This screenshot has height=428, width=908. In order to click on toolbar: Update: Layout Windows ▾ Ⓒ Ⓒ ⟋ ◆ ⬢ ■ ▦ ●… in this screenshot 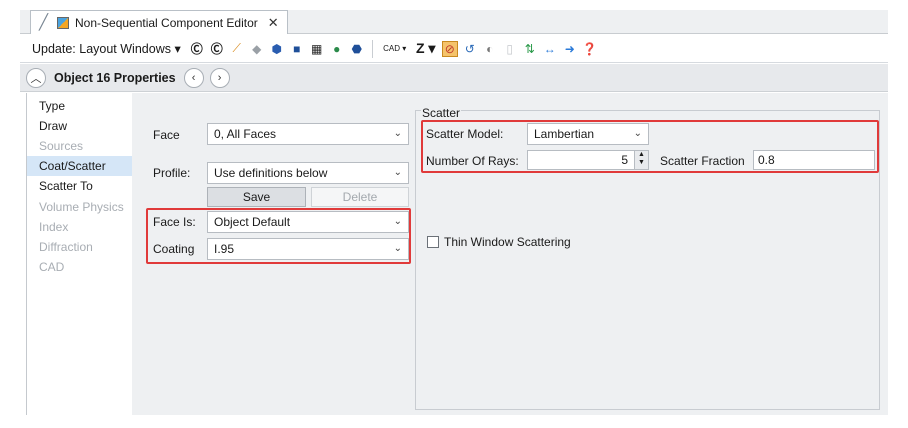, I will do `click(454, 49)`.